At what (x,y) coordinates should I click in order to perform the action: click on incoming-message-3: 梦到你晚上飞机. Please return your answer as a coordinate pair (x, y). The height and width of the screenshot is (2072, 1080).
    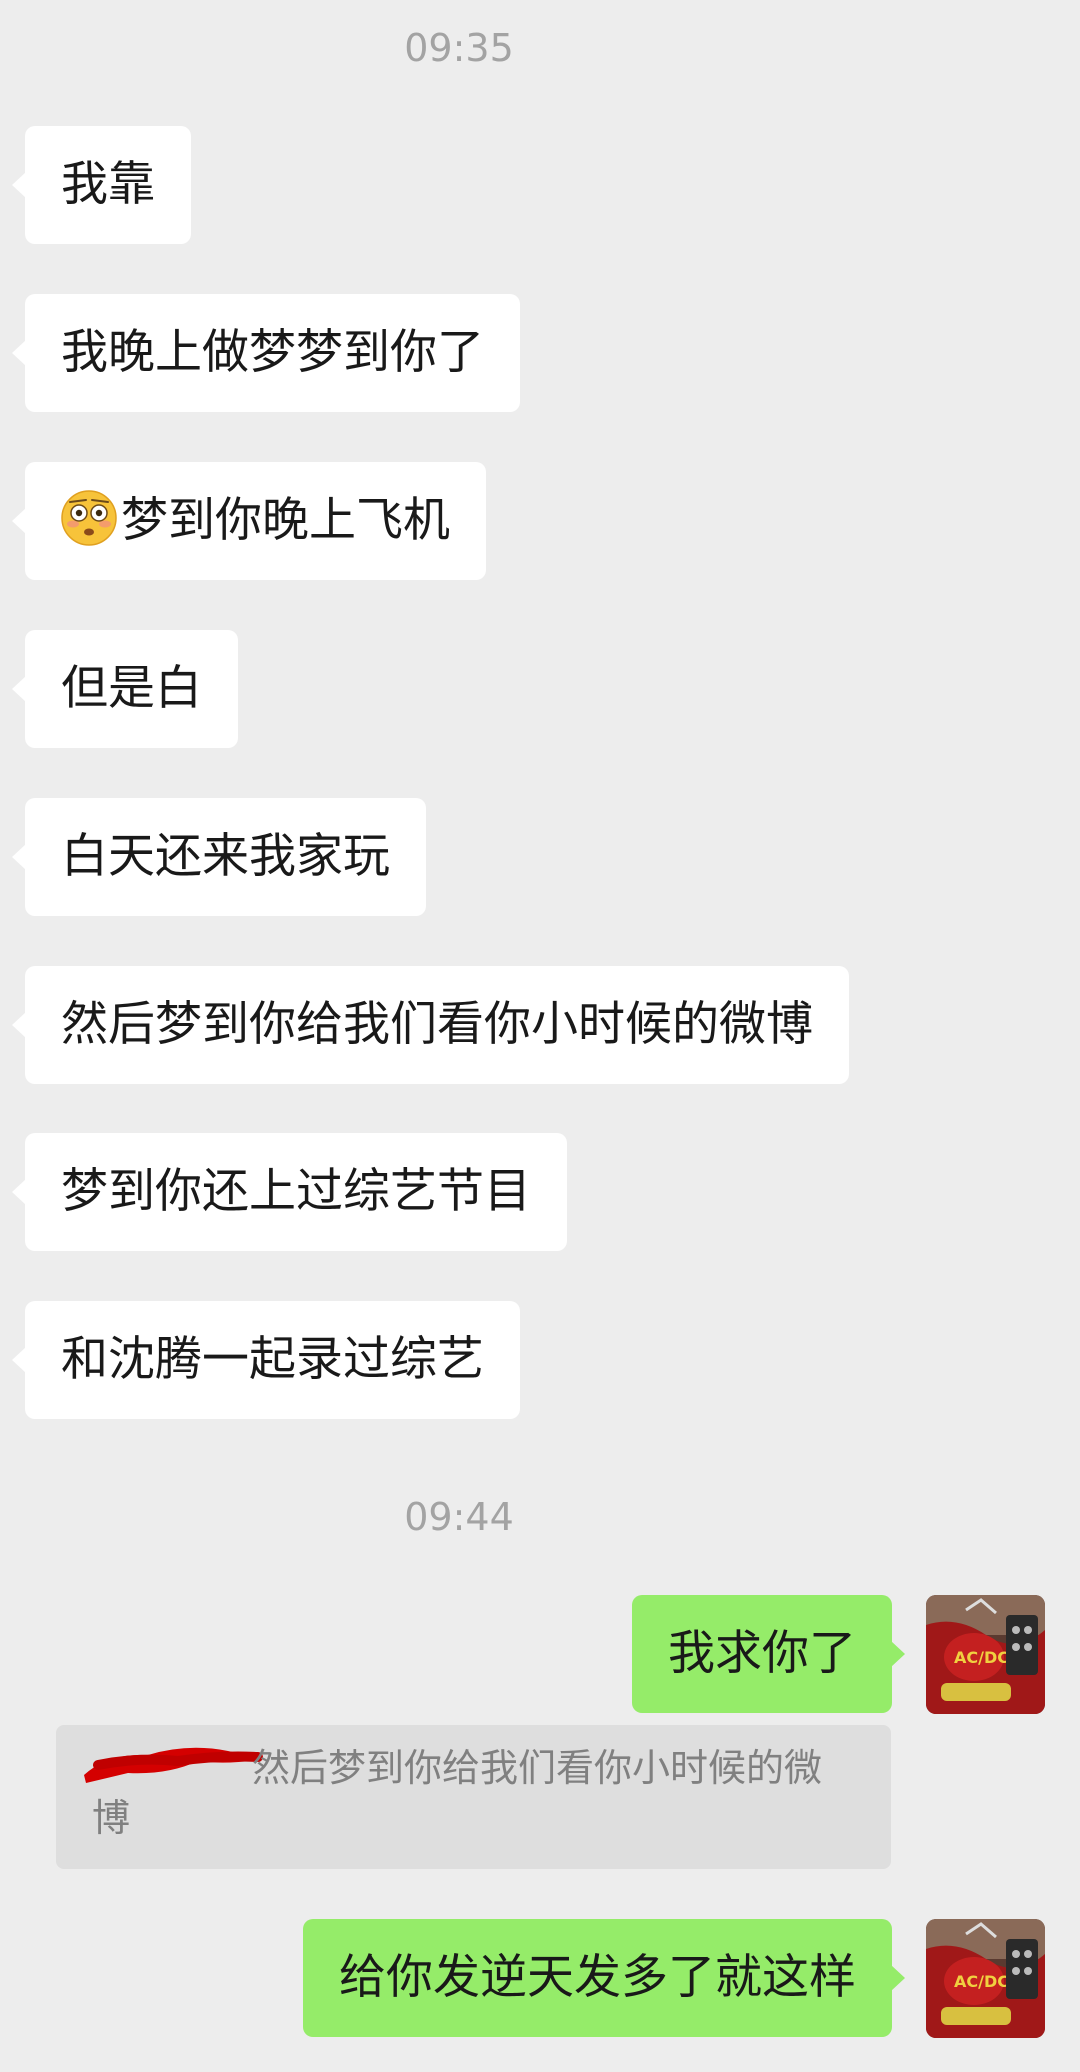
    Looking at the image, I should click on (249, 521).